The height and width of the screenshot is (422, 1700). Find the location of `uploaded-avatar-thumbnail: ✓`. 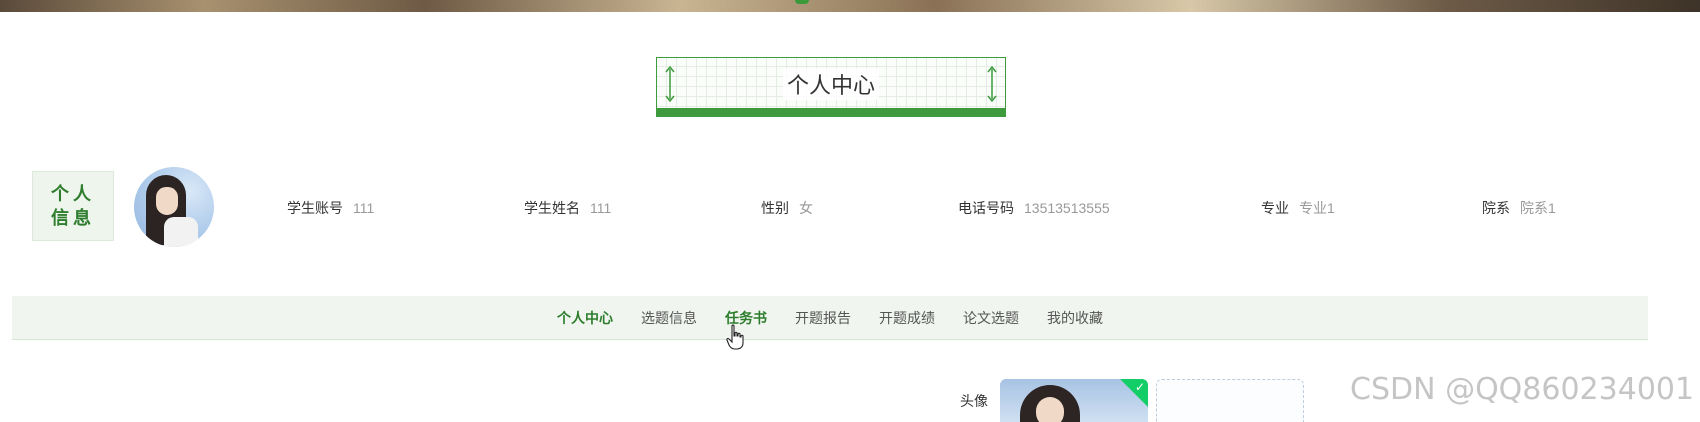

uploaded-avatar-thumbnail: ✓ is located at coordinates (1074, 400).